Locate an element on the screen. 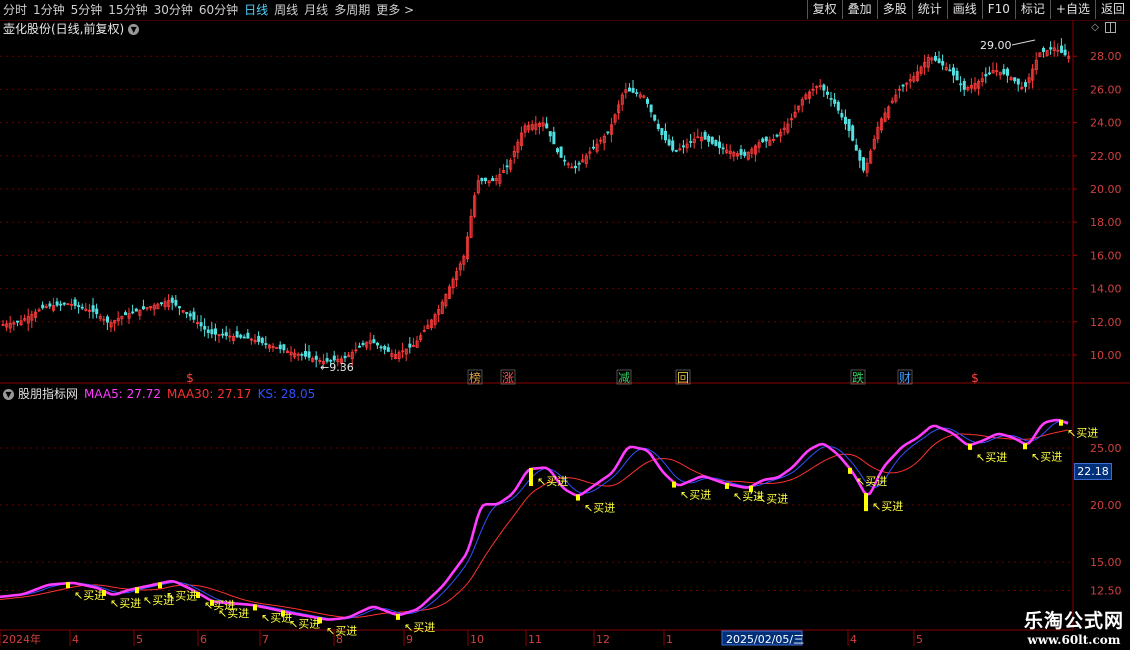  x-axis-label: 1 is located at coordinates (669, 639).